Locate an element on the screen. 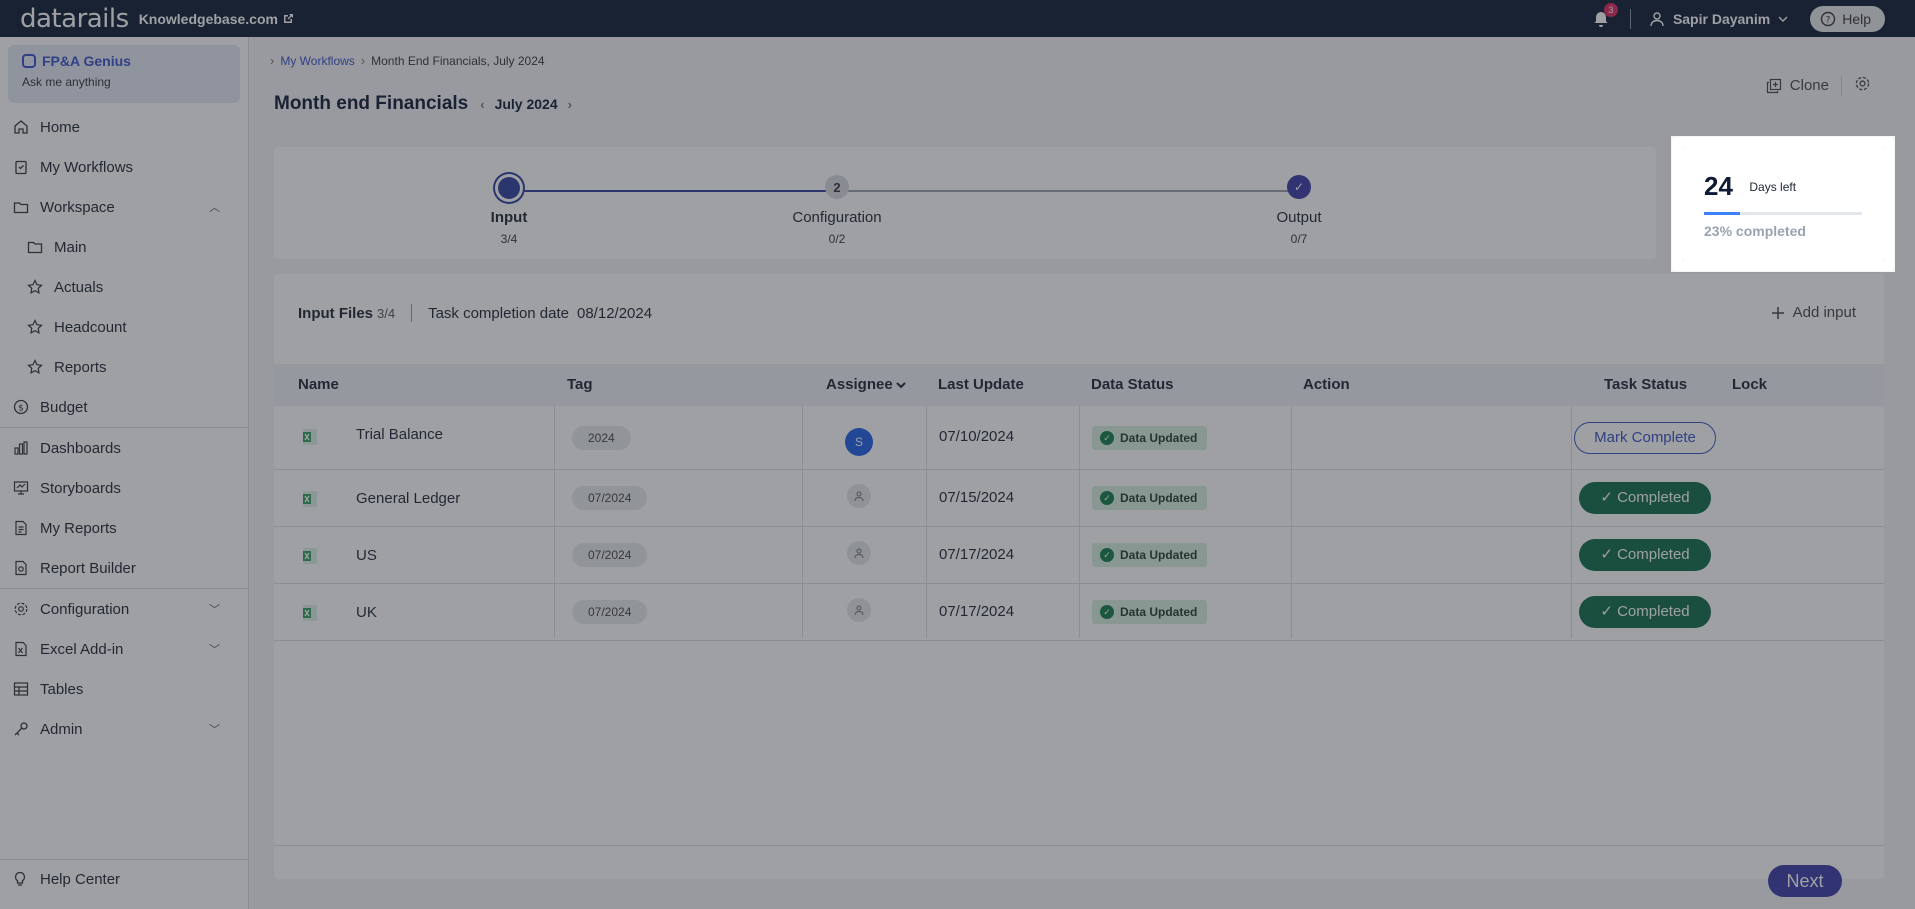 The width and height of the screenshot is (1915, 909). col-task-status: Task Status is located at coordinates (1645, 384).